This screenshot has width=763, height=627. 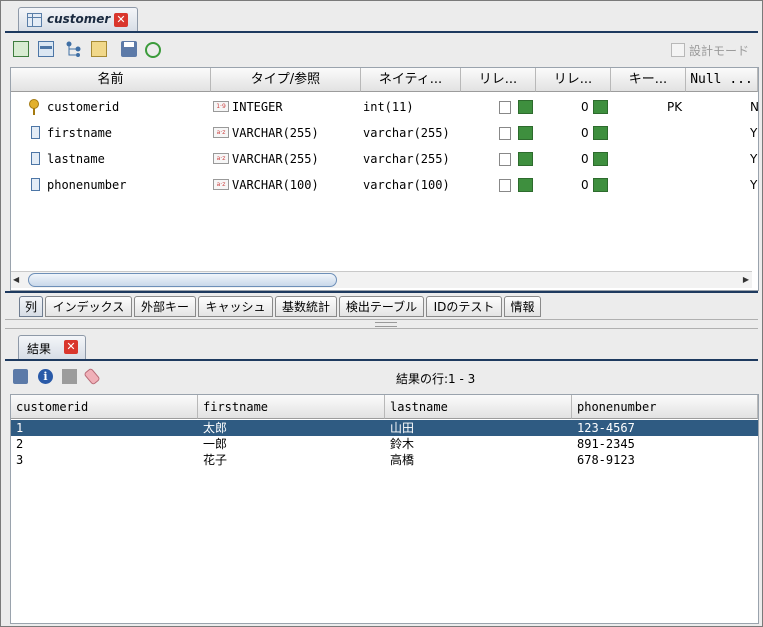 What do you see at coordinates (165, 306) in the screenshot?
I see `tab-foreign-keys: 外部キー` at bounding box center [165, 306].